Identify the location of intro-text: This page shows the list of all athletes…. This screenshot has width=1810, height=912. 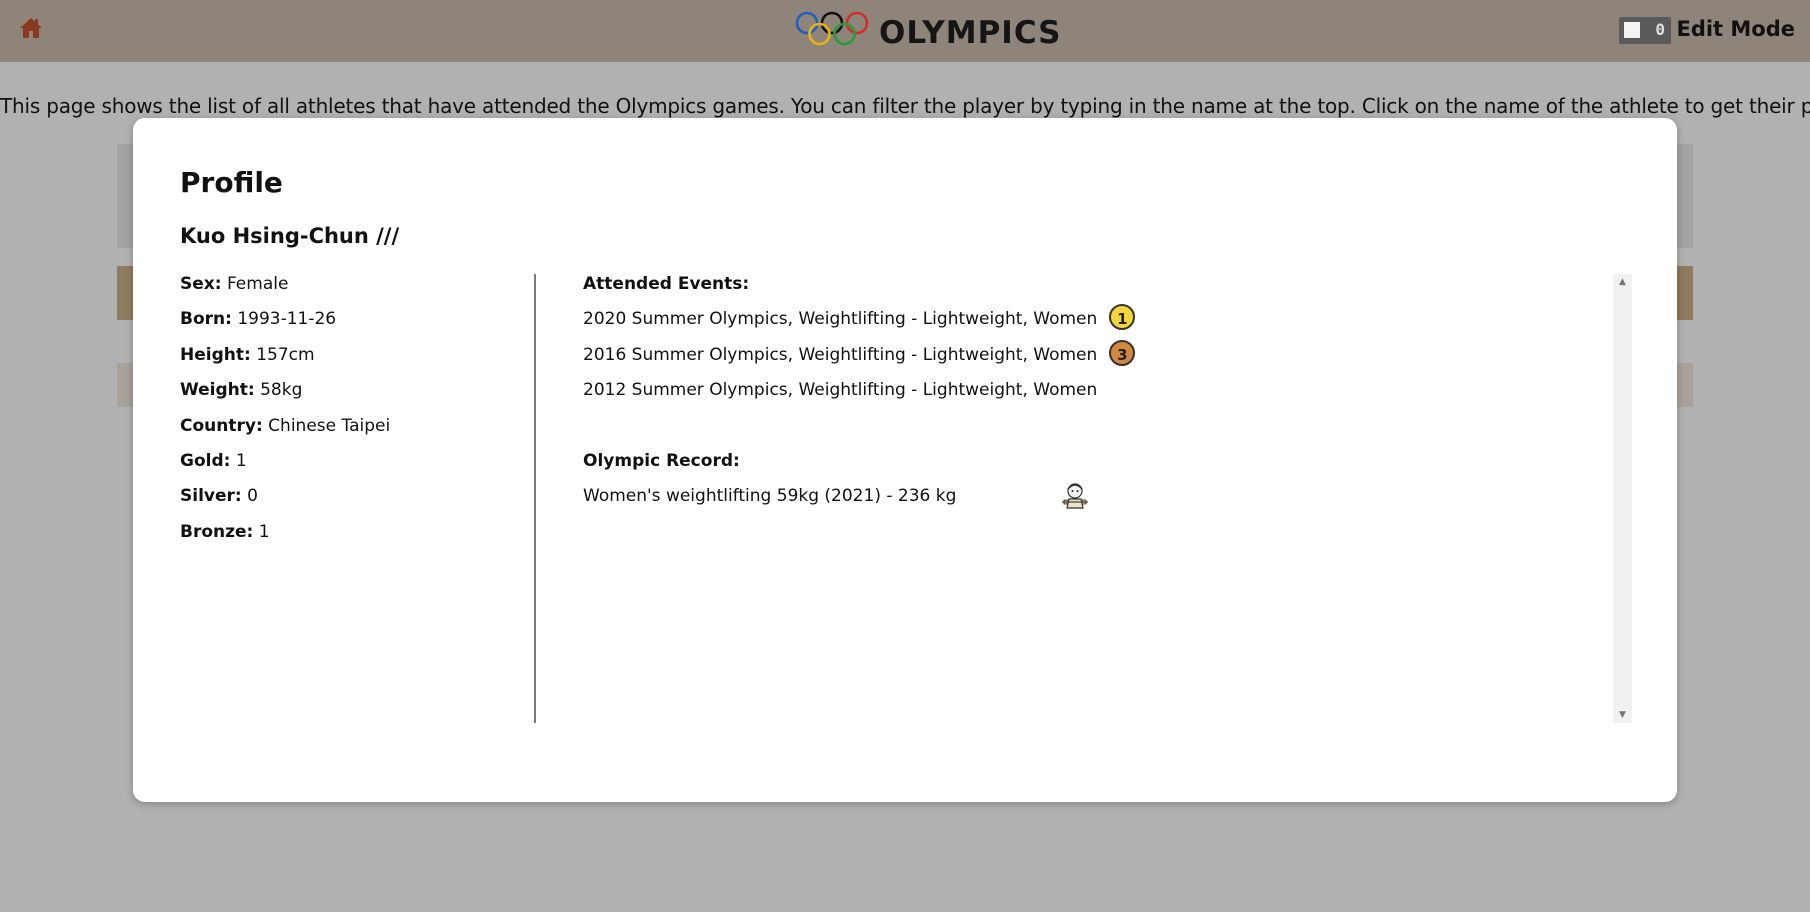
(905, 106).